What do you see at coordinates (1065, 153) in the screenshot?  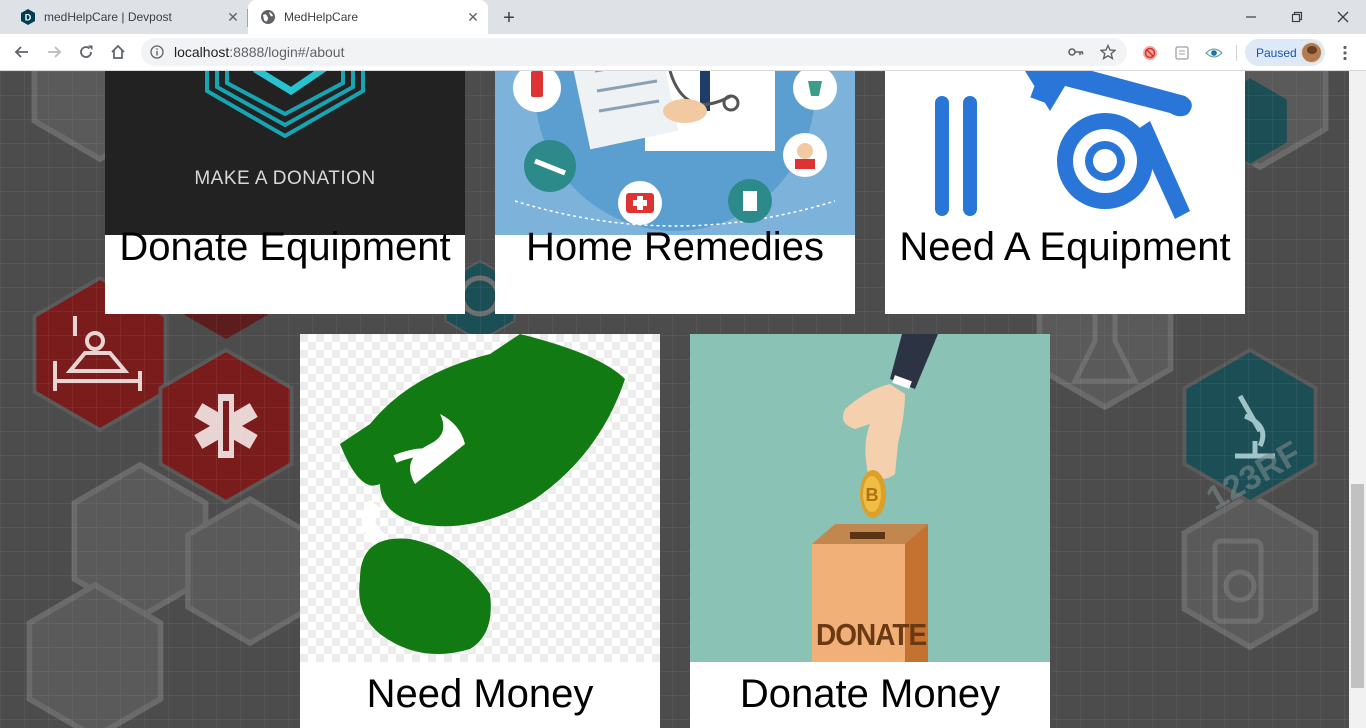 I see `wheelchair-icon` at bounding box center [1065, 153].